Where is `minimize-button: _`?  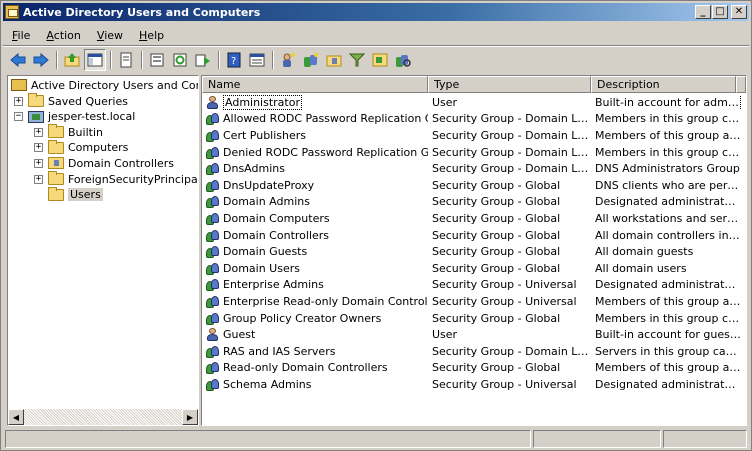
minimize-button: _ is located at coordinates (703, 12).